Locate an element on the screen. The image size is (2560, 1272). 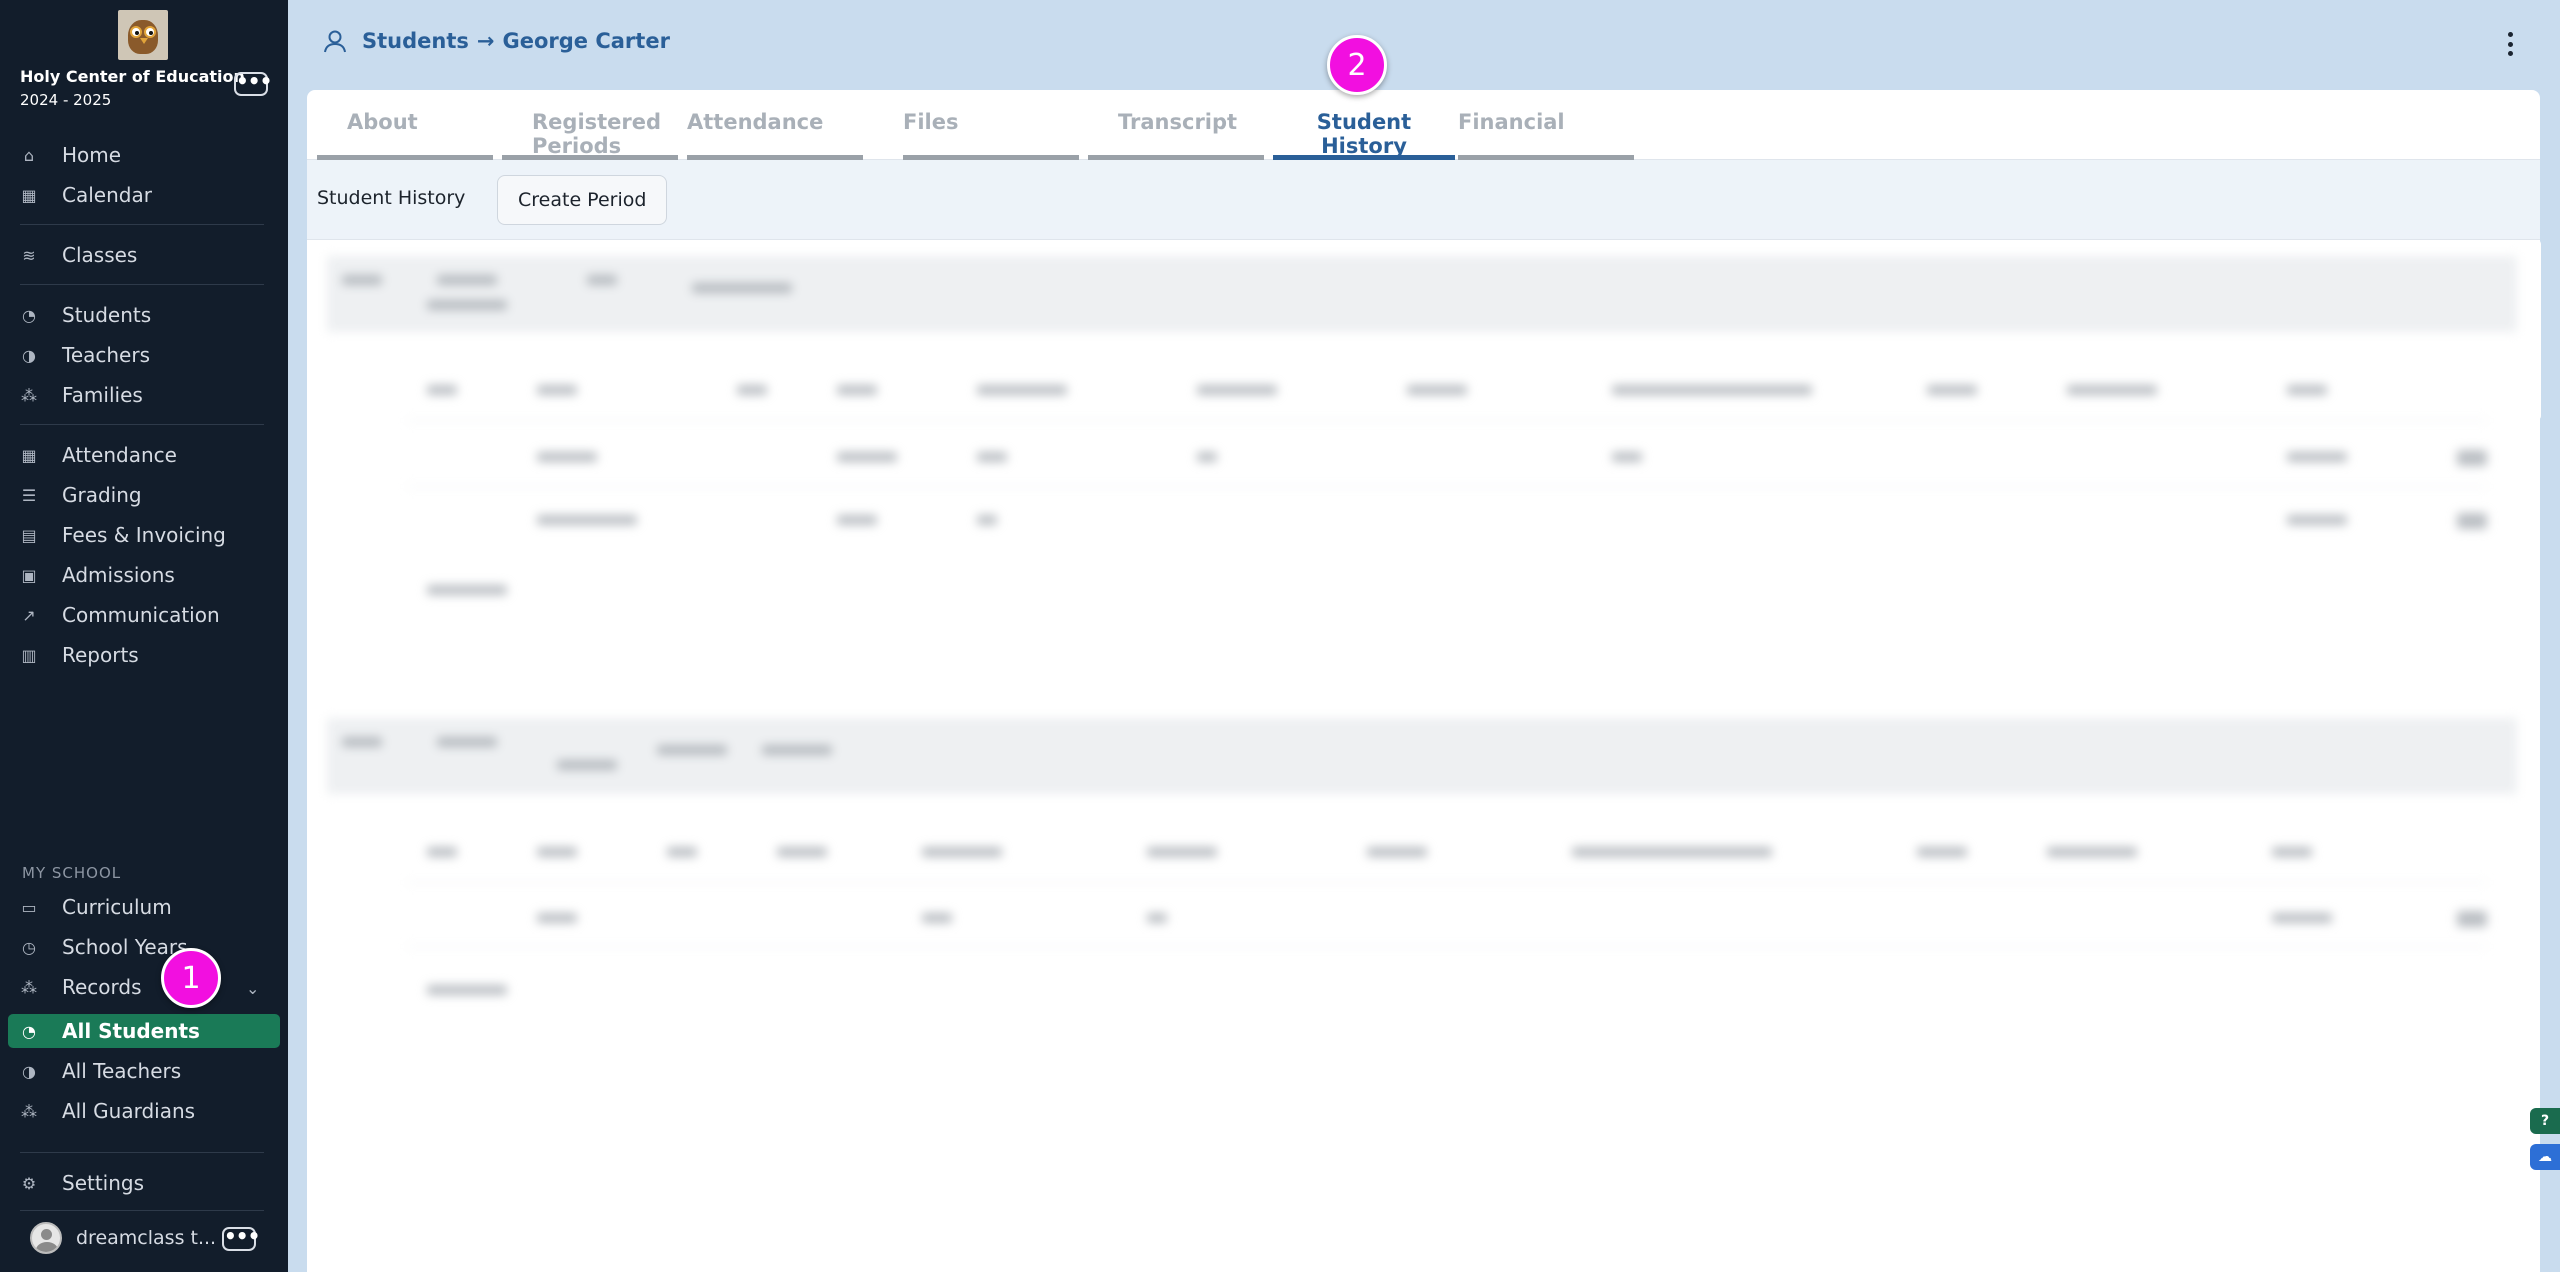
admissions-icon: ▣ is located at coordinates (29, 575).